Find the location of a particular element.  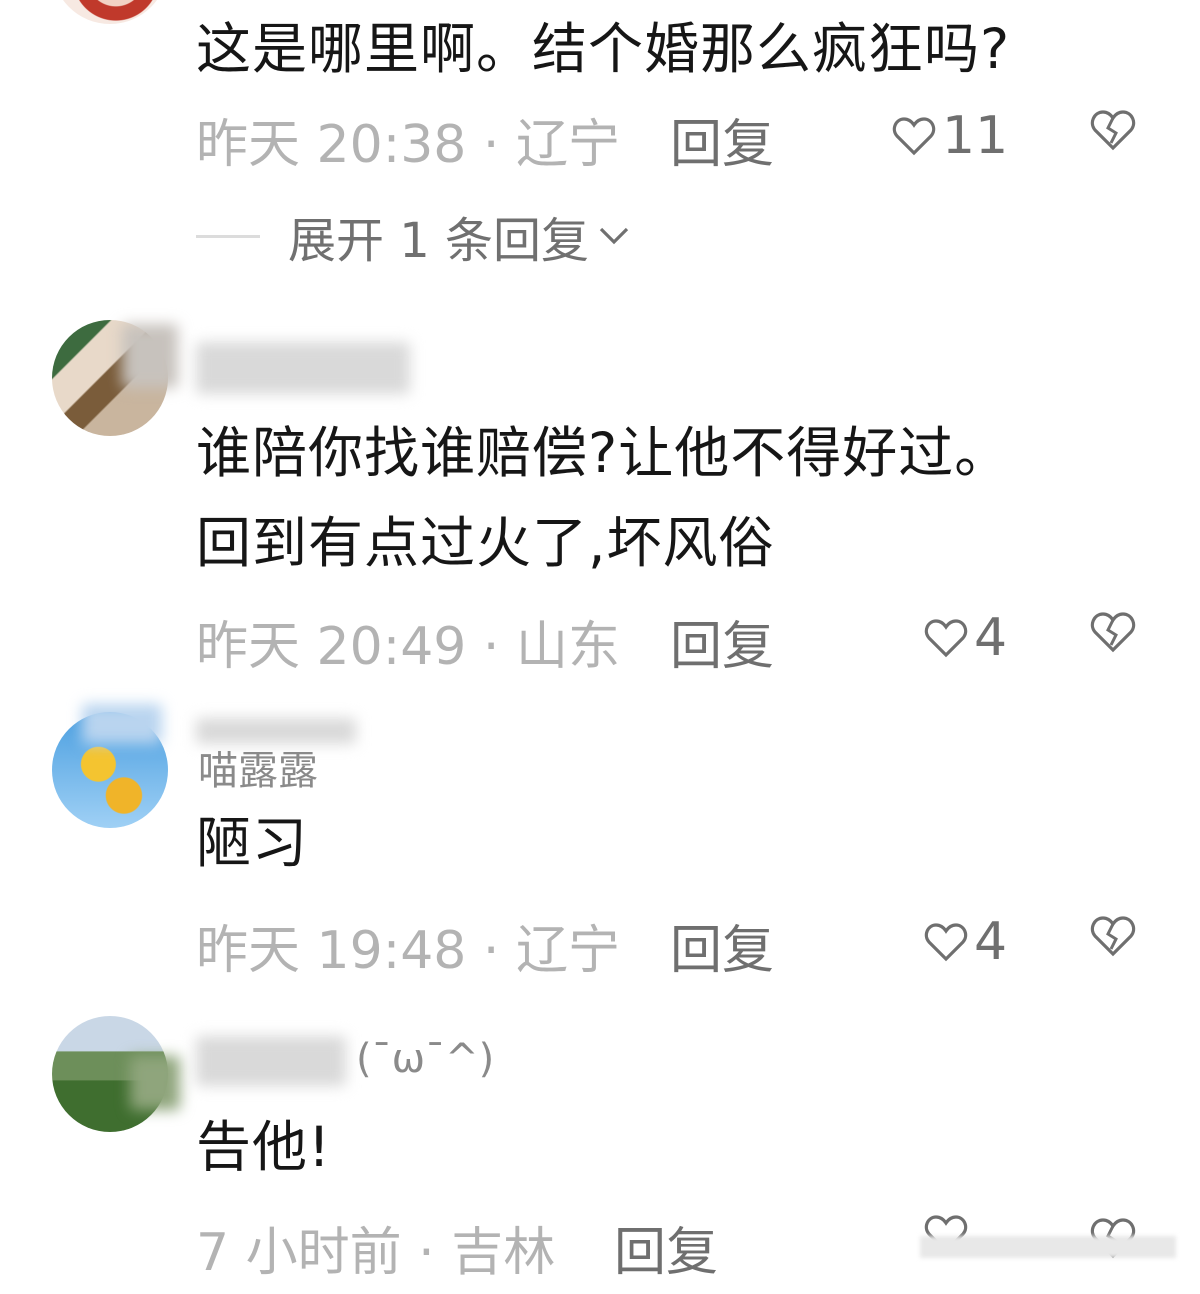

watermark-redacted is located at coordinates (1048, 1247).